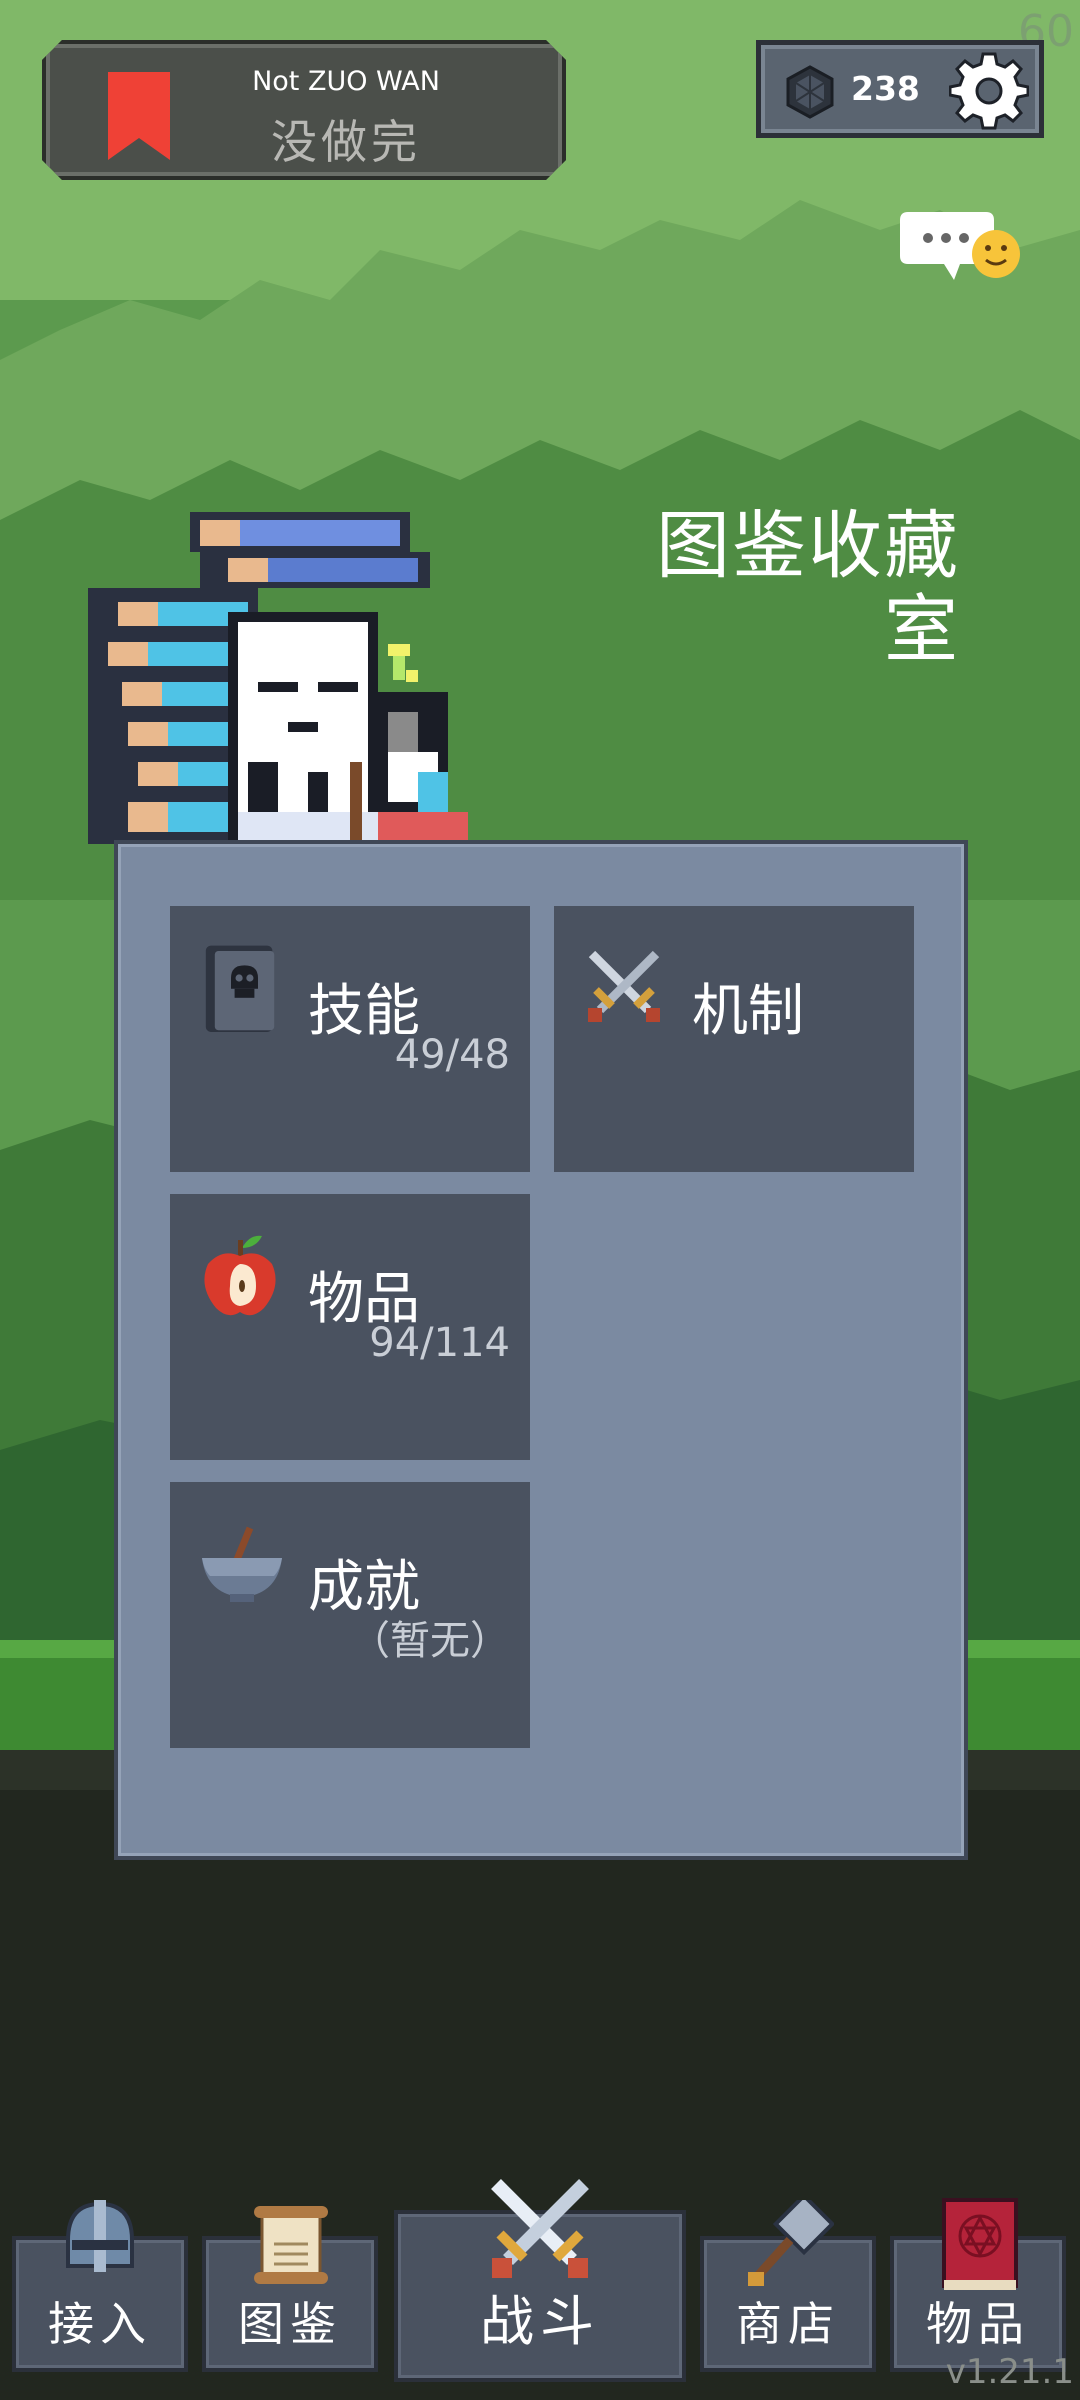 This screenshot has height=2400, width=1080. I want to click on version-label: v1.21.1, so click(1009, 2372).